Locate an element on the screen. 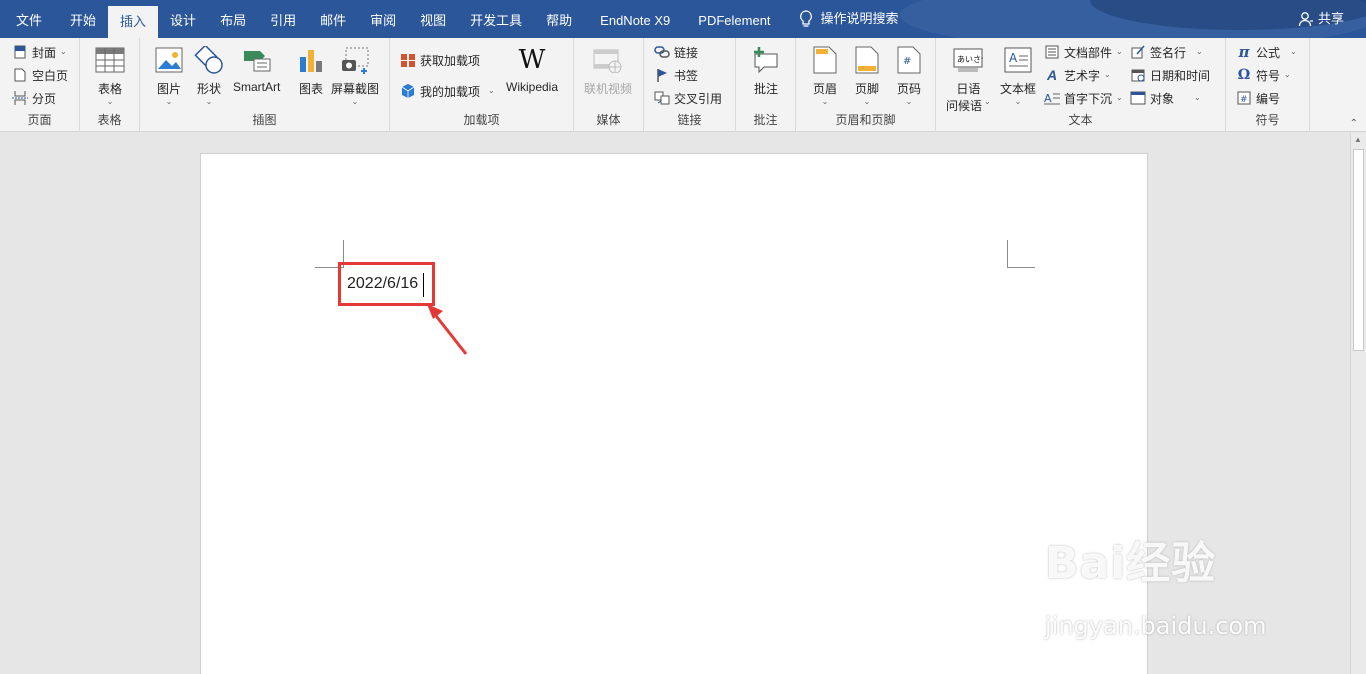  cover-page-button: 封面 ⌄ is located at coordinates (39, 52).